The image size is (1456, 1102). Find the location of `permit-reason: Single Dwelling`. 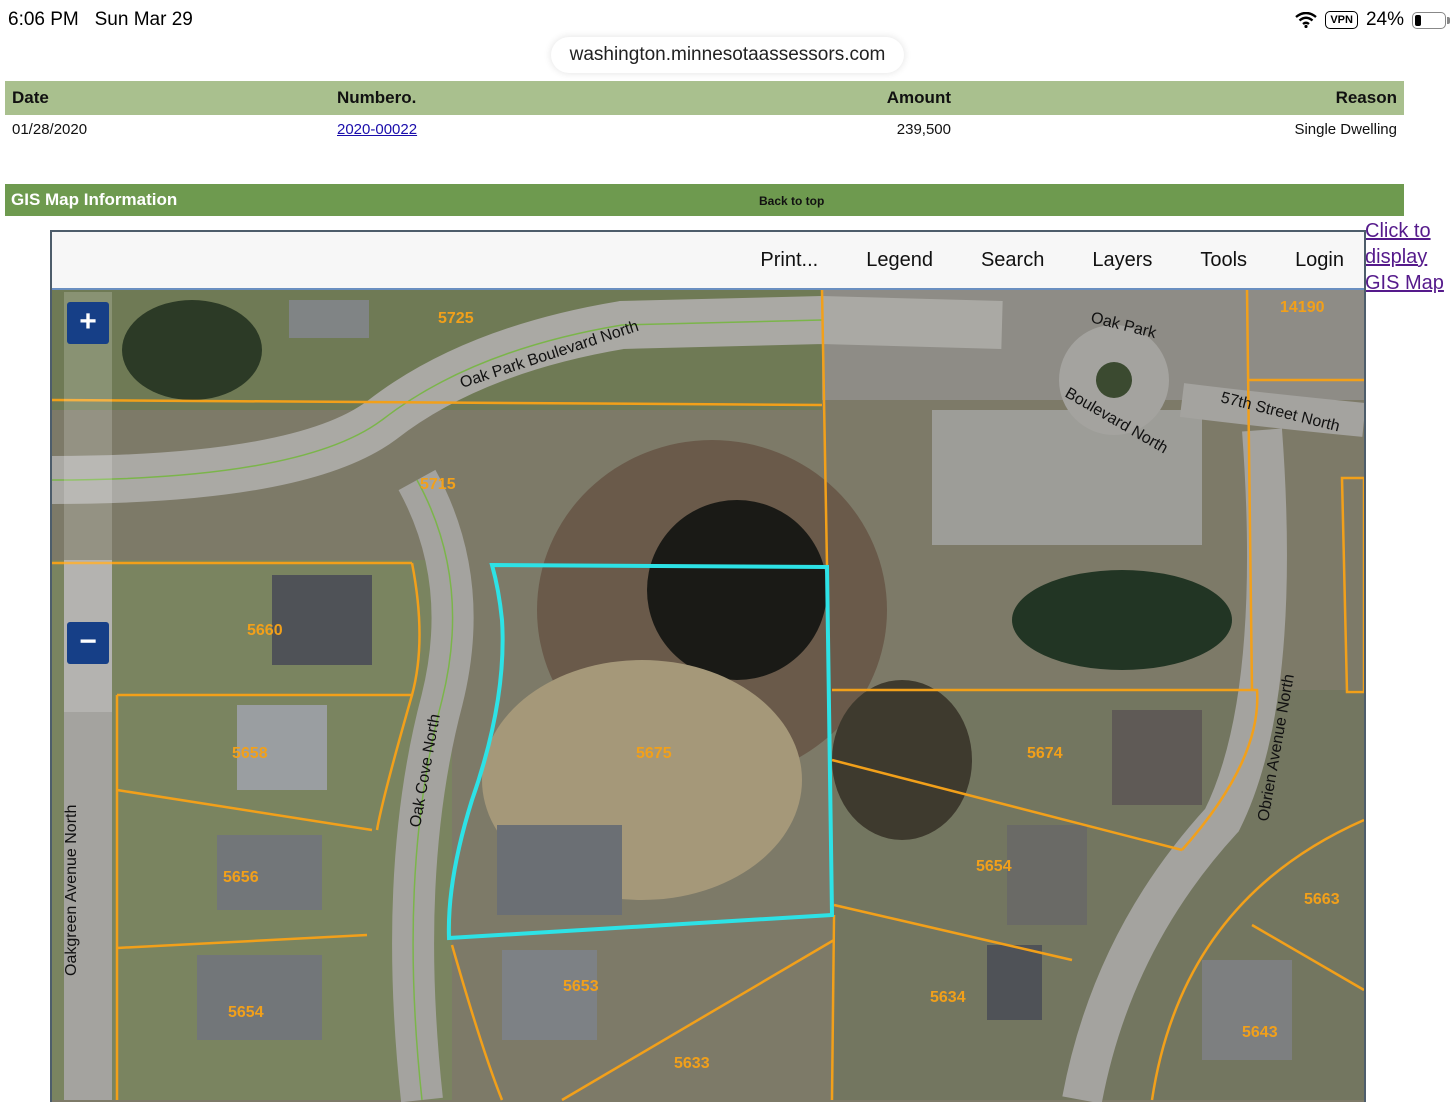

permit-reason: Single Dwelling is located at coordinates (1345, 129).